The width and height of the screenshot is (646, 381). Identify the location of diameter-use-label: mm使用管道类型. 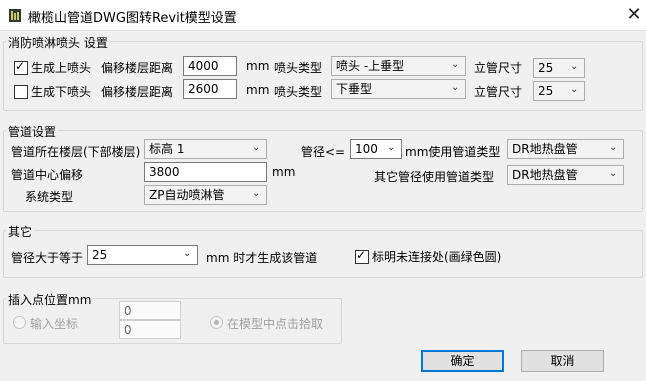
(453, 152).